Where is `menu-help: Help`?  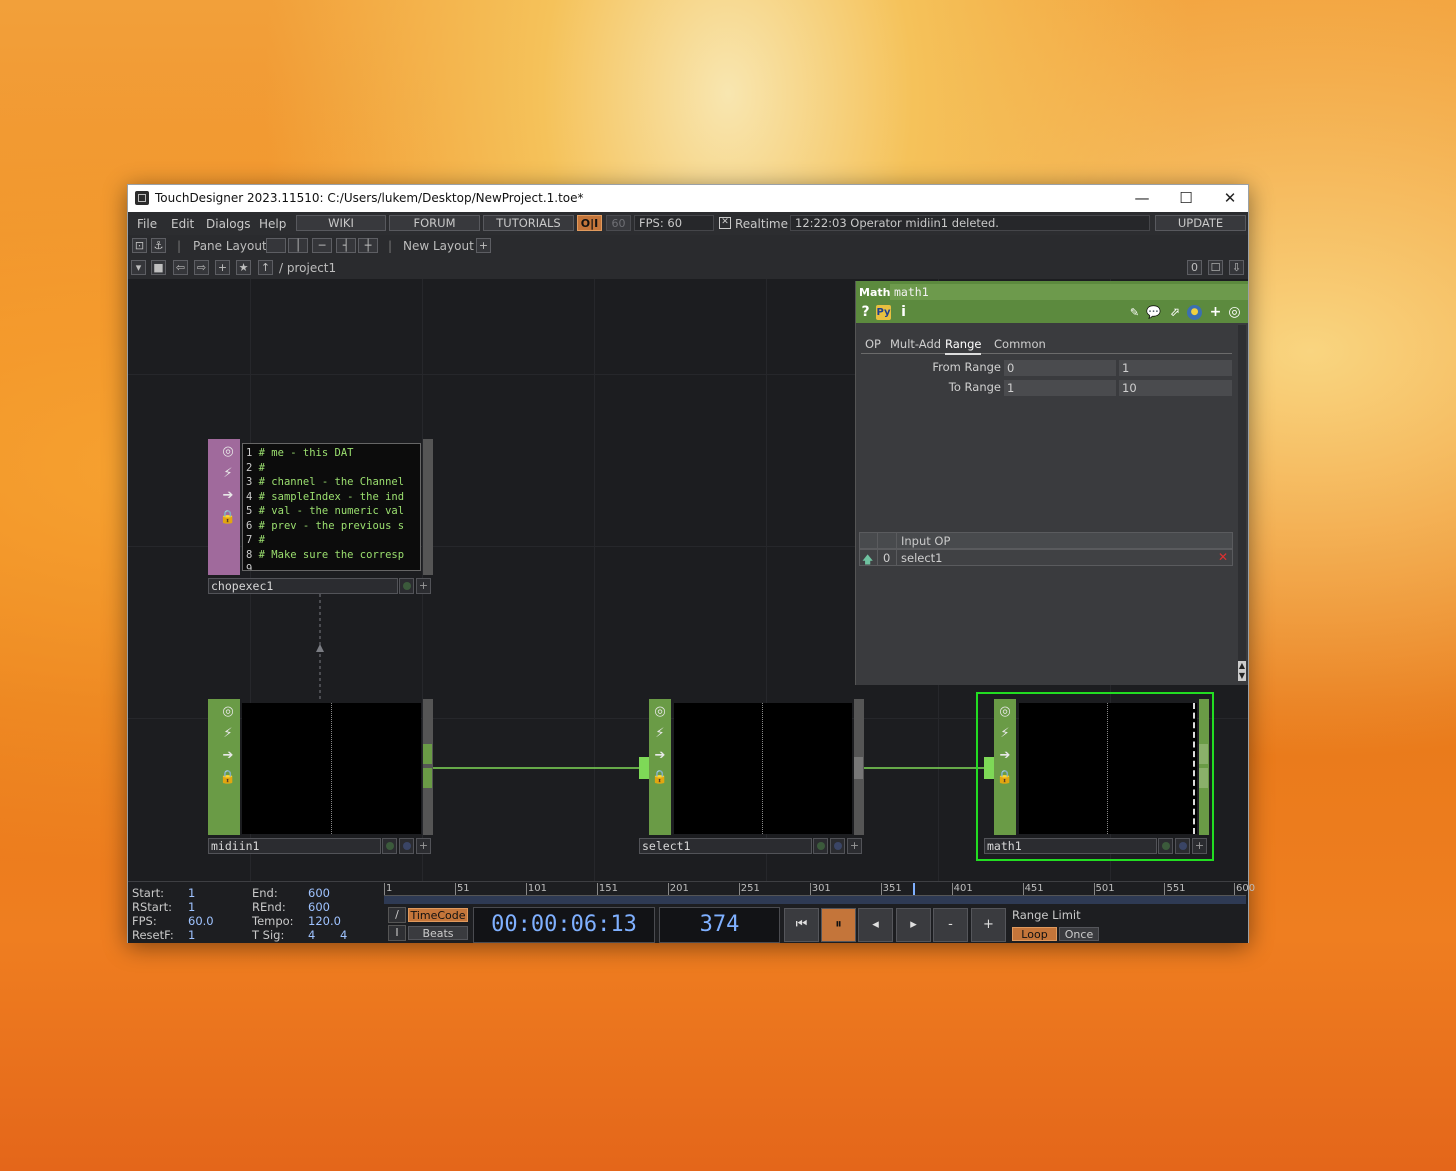 menu-help: Help is located at coordinates (272, 224).